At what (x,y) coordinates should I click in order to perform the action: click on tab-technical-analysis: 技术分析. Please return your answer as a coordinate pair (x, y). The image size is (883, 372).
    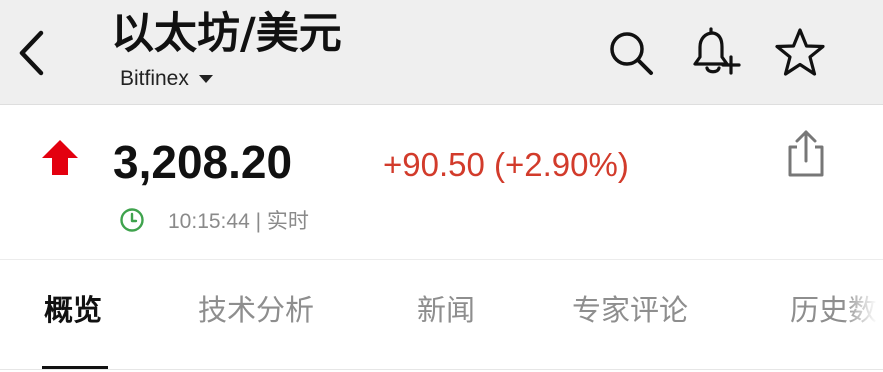
    Looking at the image, I should click on (256, 310).